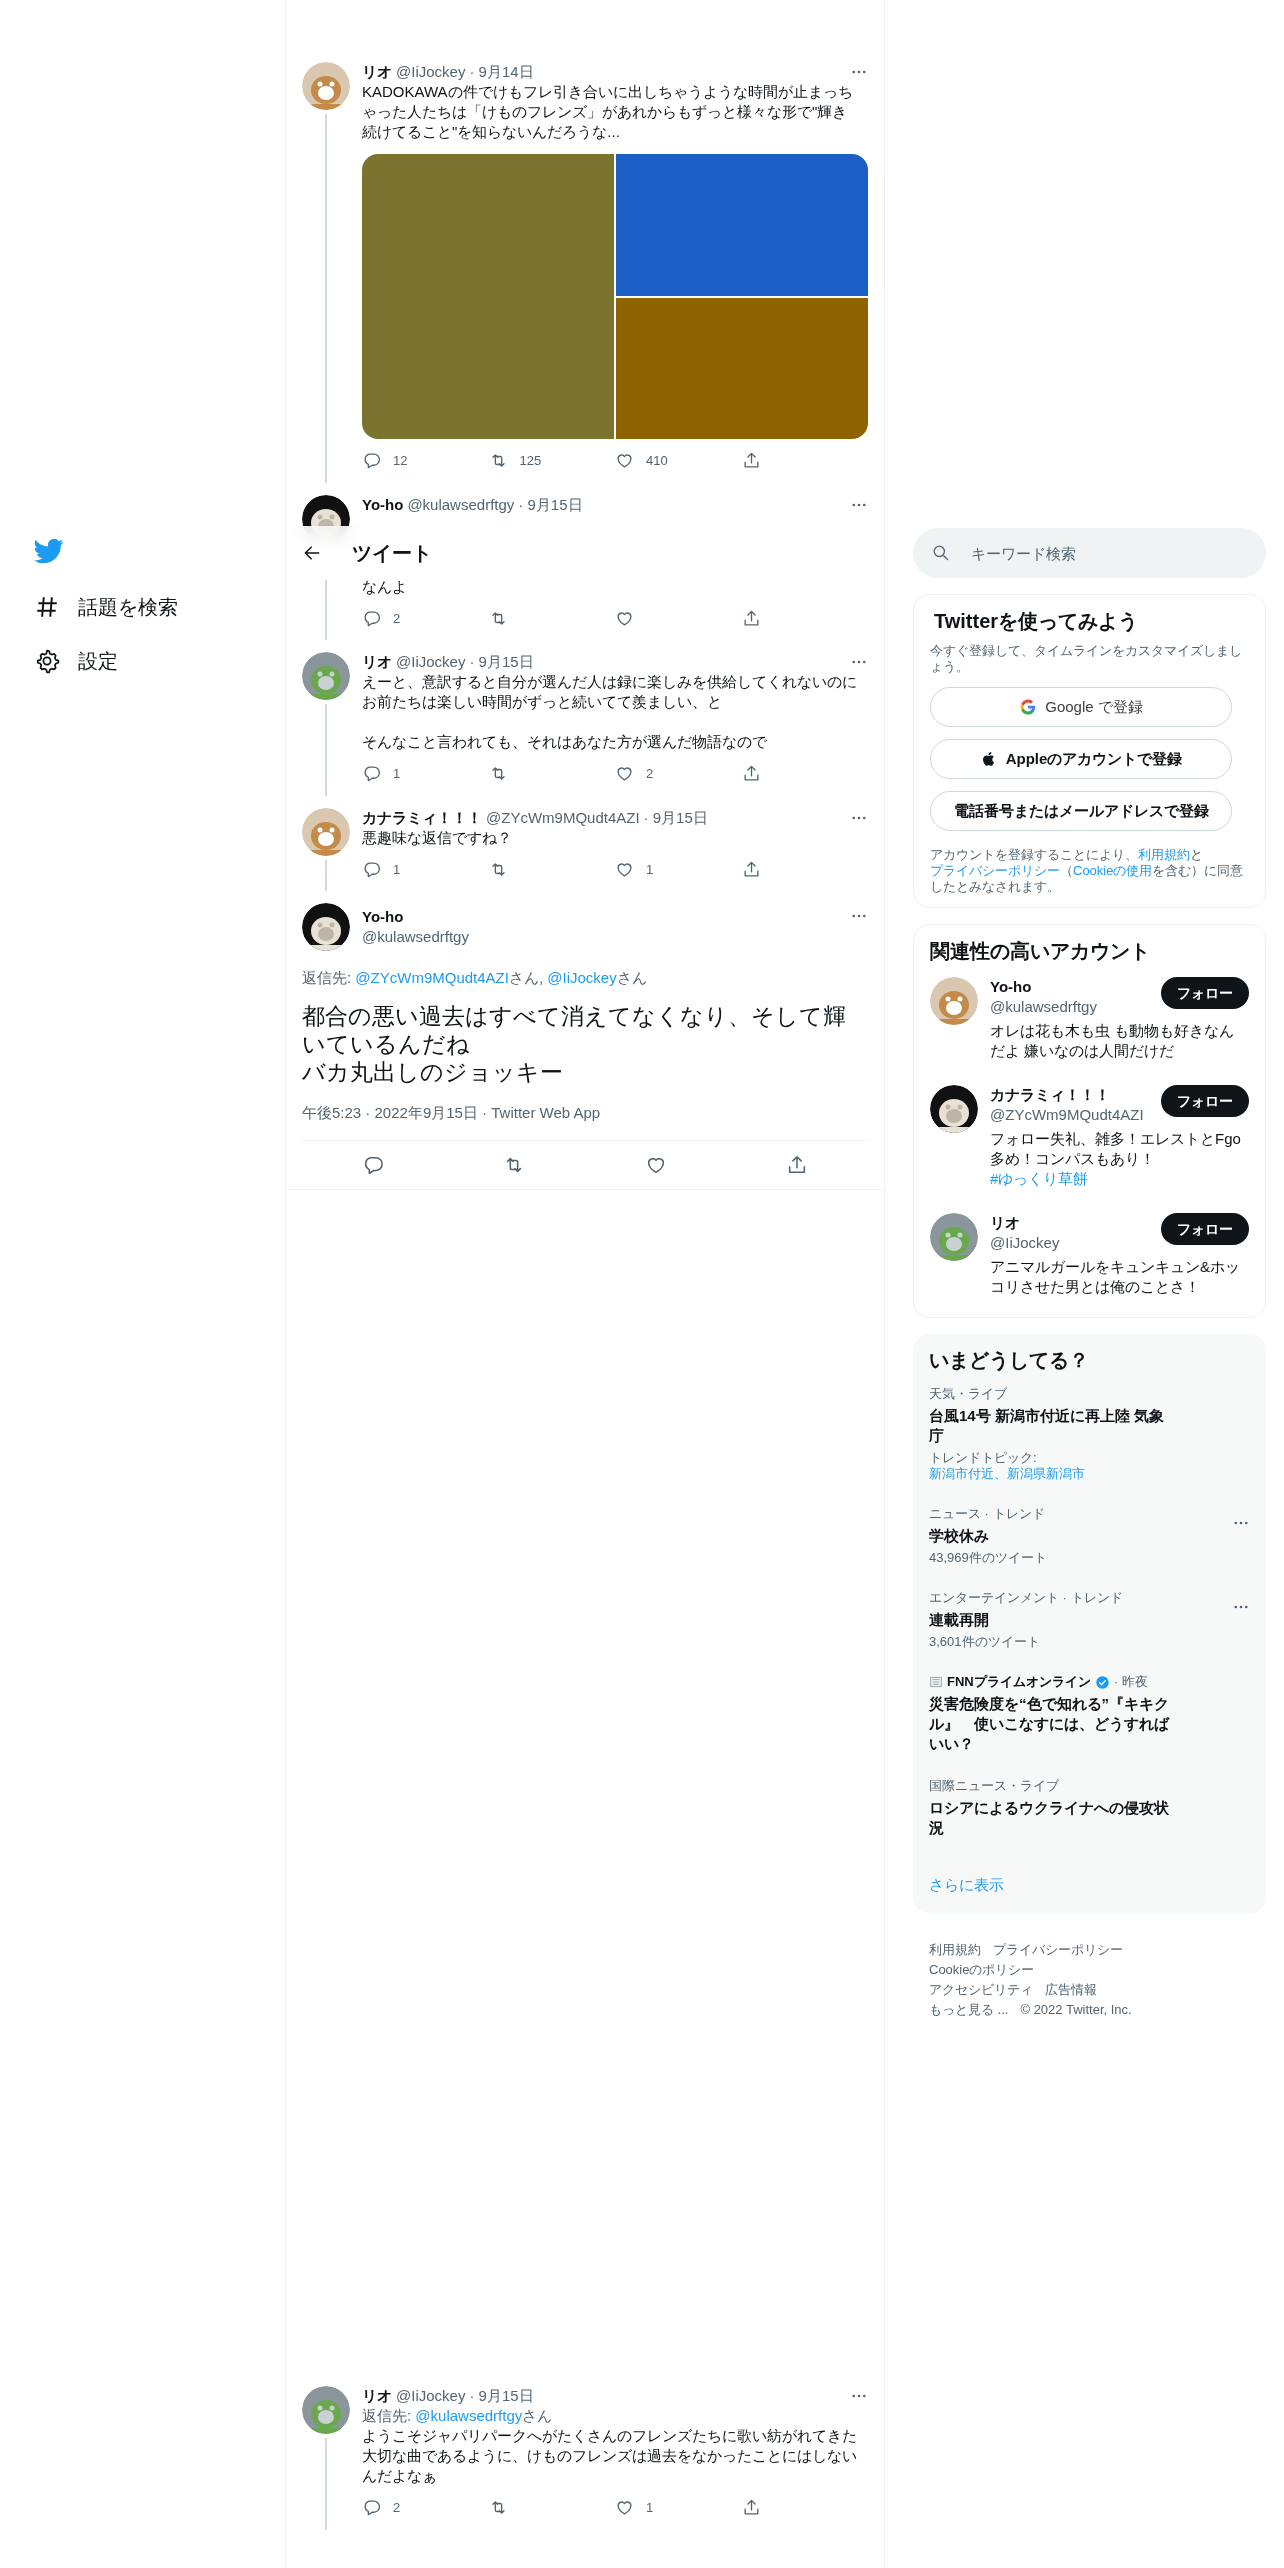 The image size is (1284, 2568). I want to click on tweet-text: そんなこと言われても、それはあなた方が選んだ物語なので, so click(565, 742).